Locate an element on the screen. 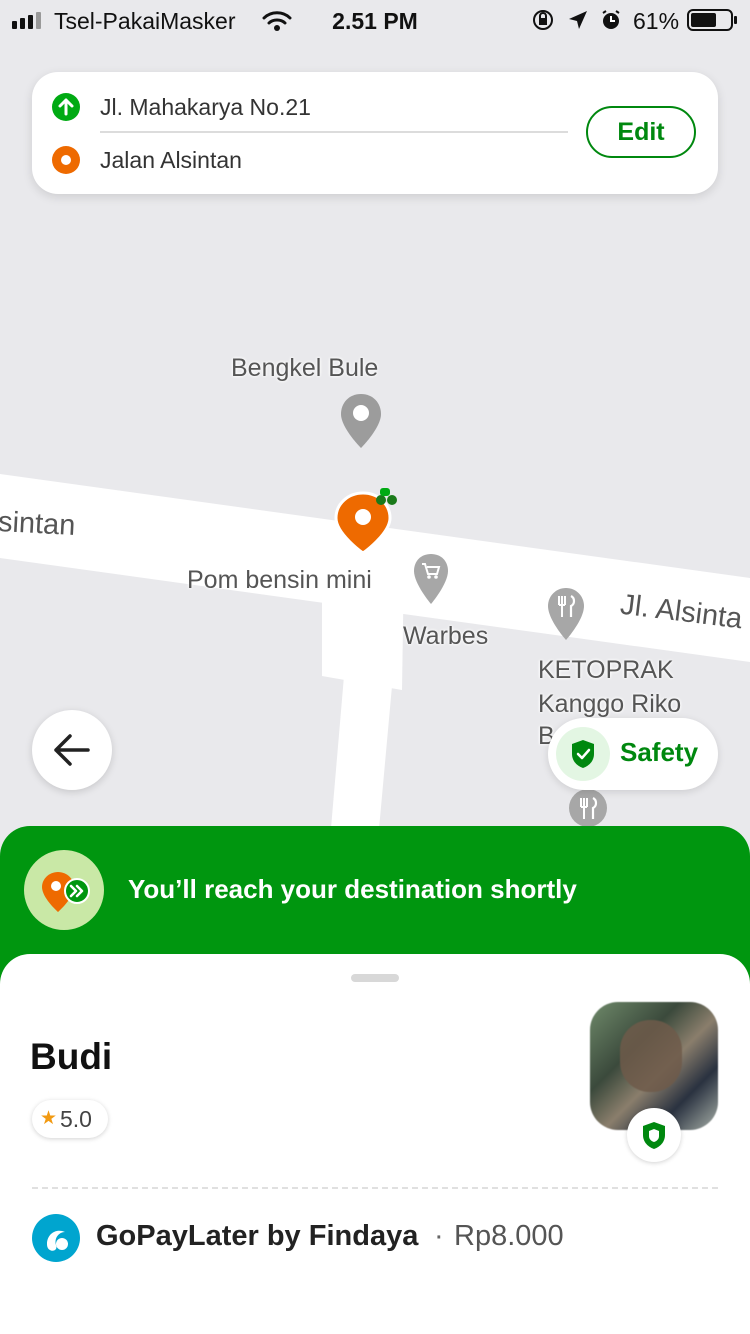 Image resolution: width=750 pixels, height=1334 pixels. trip-status-text: You’ll reach your destination shortly is located at coordinates (352, 889).